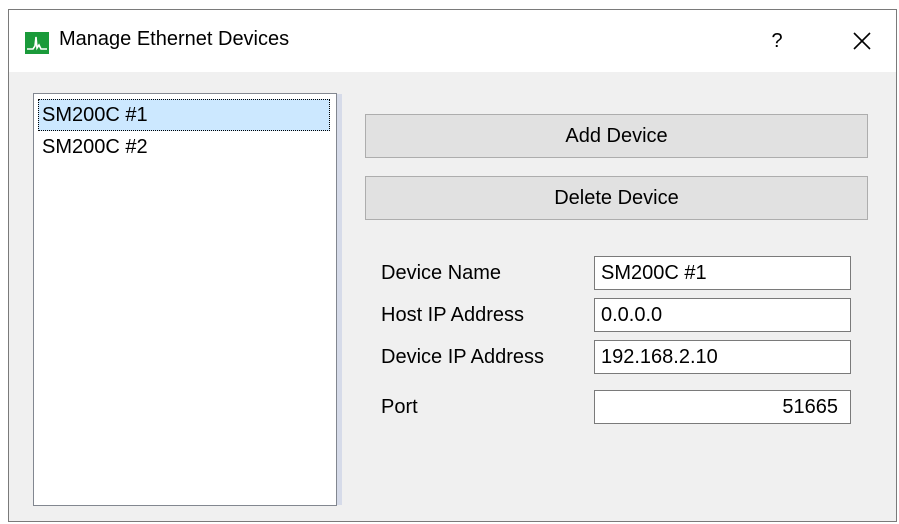  I want to click on port-input: 51665, so click(722, 407).